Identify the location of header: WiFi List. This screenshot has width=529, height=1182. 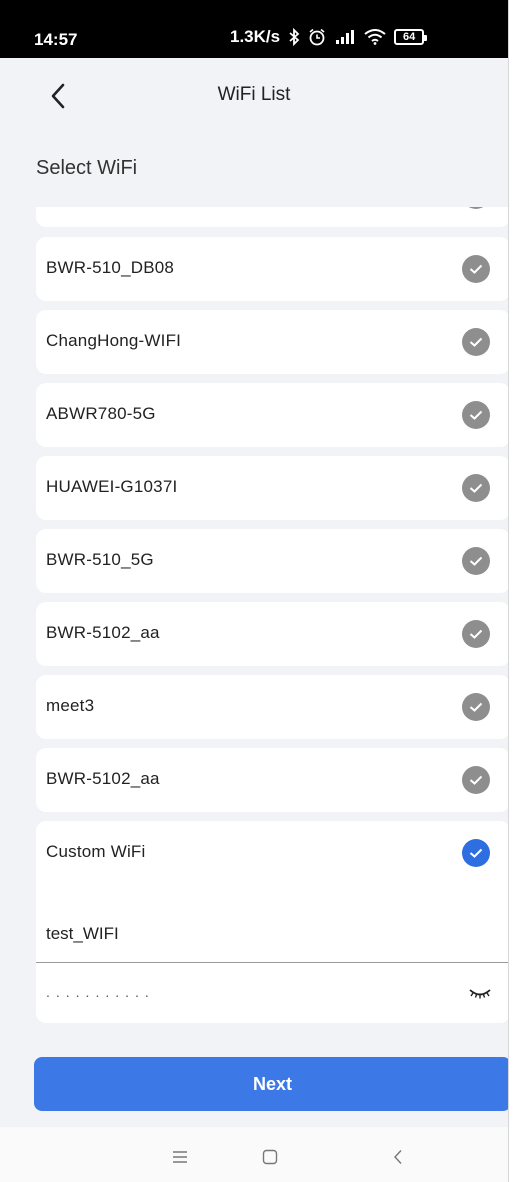
(254, 96).